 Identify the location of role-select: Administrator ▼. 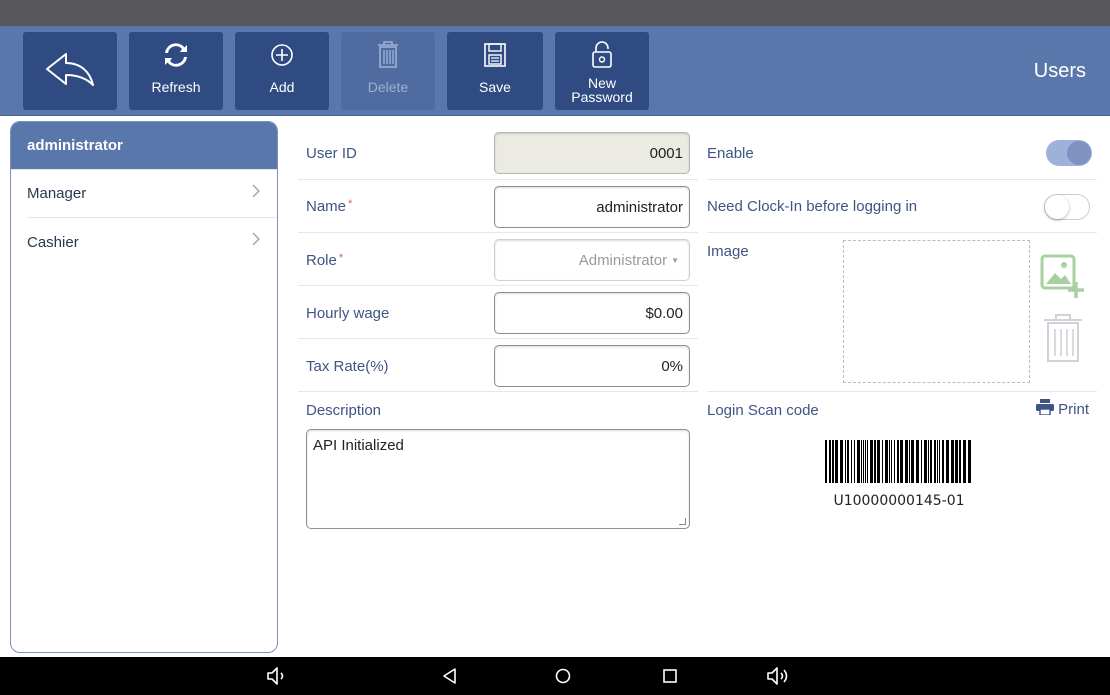
(592, 260).